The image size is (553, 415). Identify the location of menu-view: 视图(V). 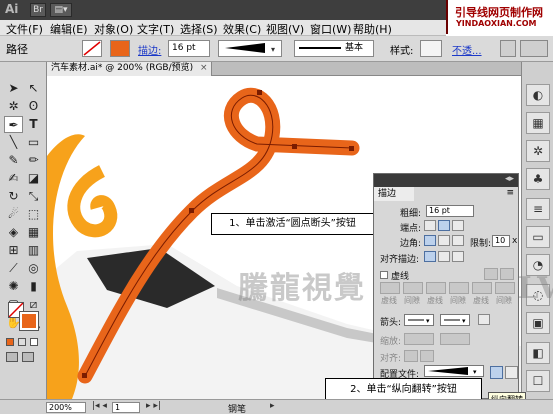
(285, 29).